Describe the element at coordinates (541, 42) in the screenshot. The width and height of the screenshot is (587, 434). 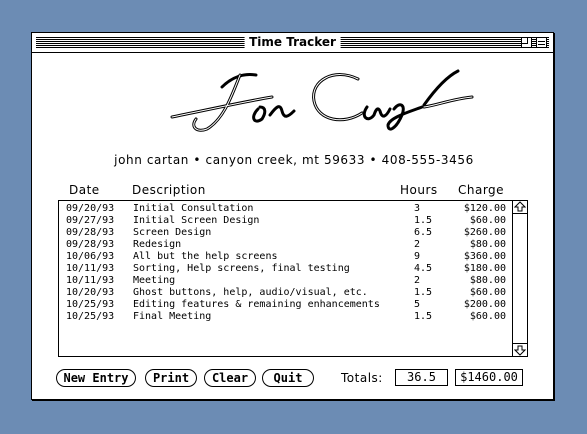
I see `collapse-box-icon` at that location.